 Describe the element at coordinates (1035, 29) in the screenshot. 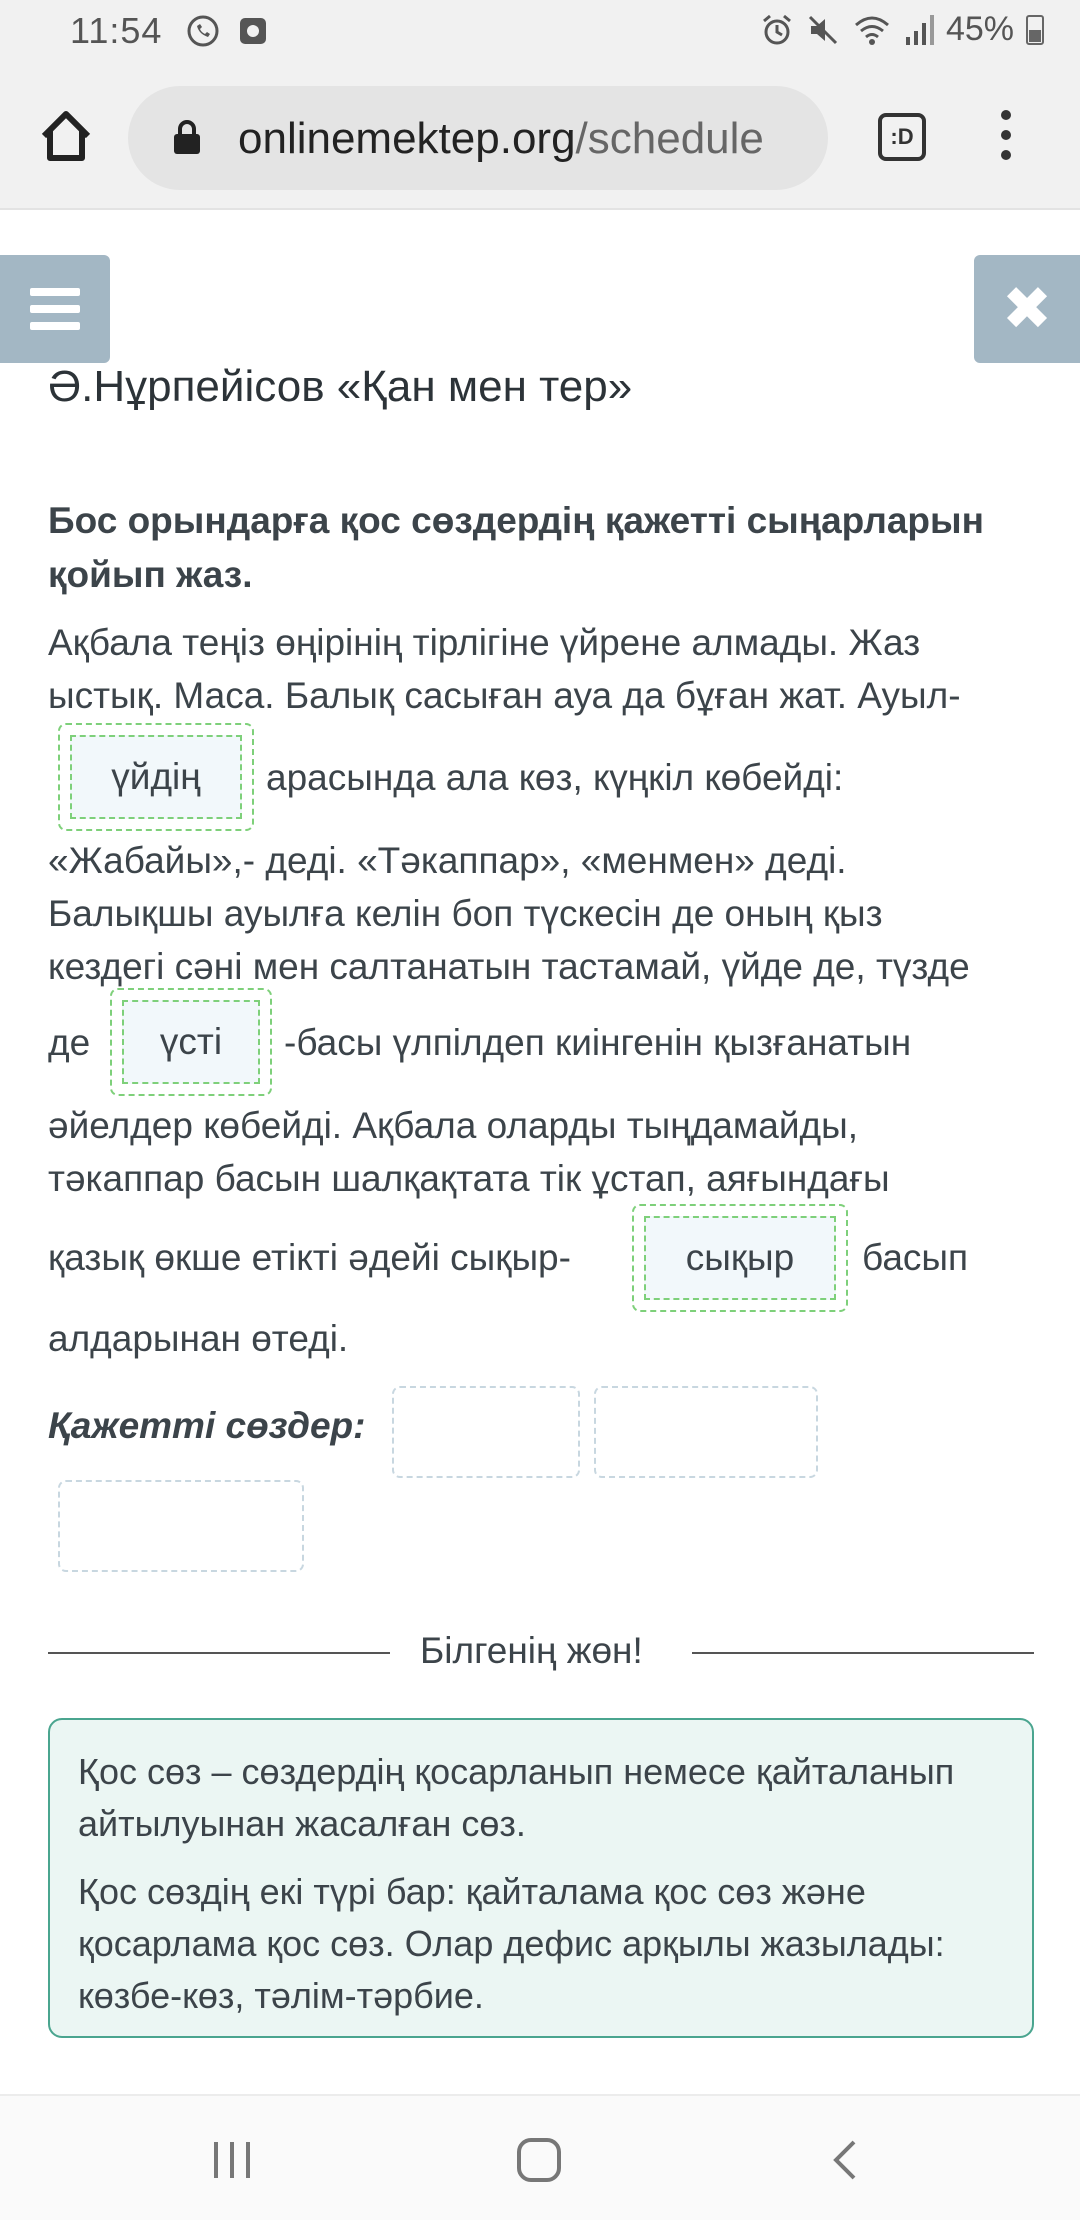

I see `battery-icon` at that location.